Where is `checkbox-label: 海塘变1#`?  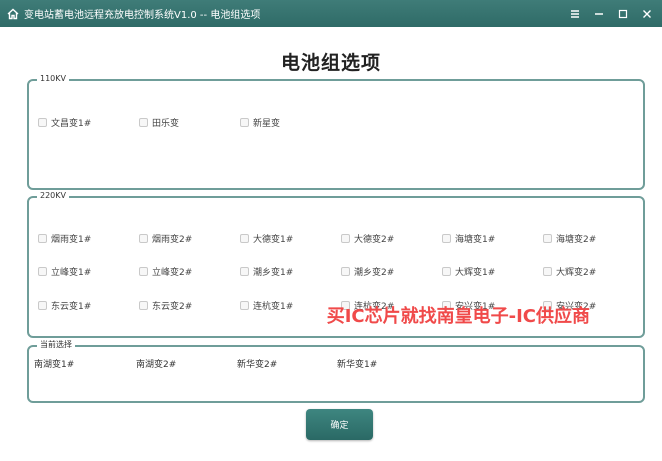
checkbox-label: 海塘变1# is located at coordinates (475, 240).